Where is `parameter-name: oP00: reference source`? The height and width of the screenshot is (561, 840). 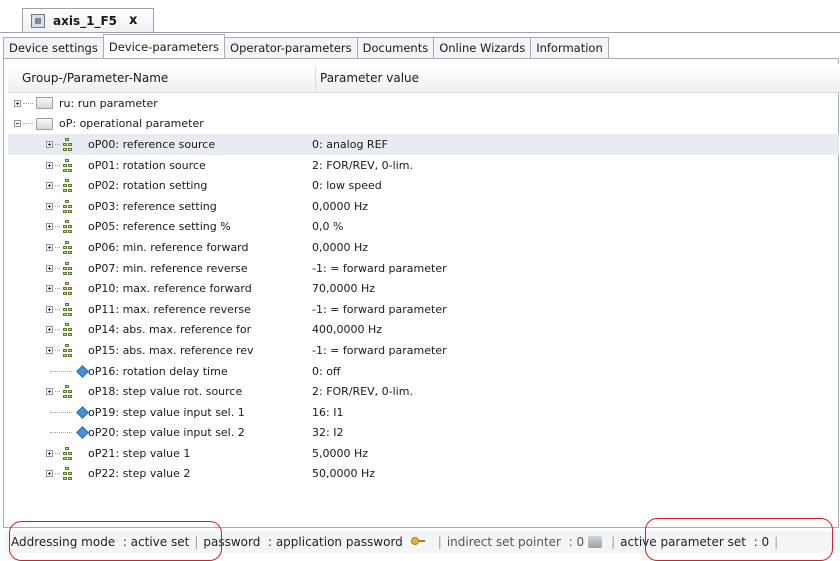 parameter-name: oP00: reference source is located at coordinates (152, 144).